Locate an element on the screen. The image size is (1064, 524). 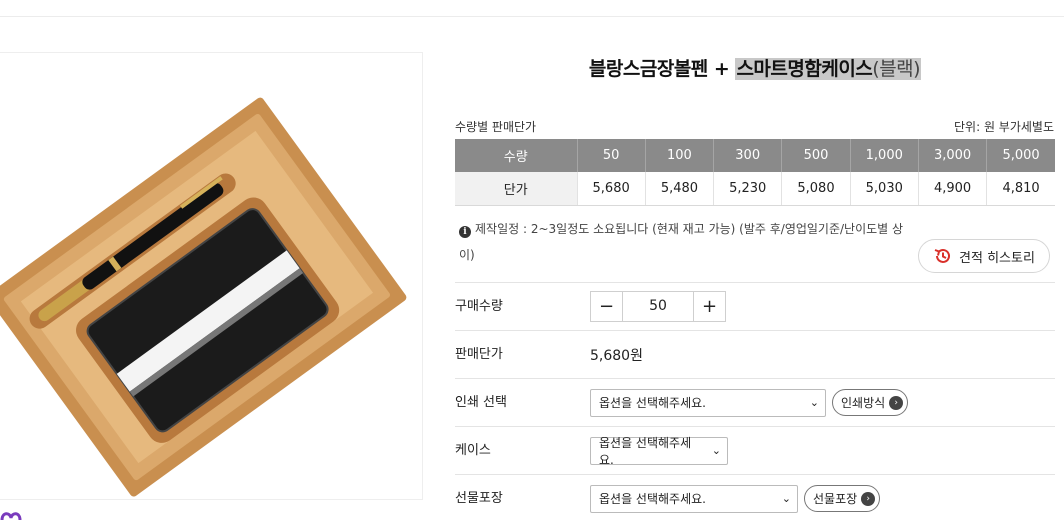
quote-history-label: 견적 히스토리 is located at coordinates (997, 258).